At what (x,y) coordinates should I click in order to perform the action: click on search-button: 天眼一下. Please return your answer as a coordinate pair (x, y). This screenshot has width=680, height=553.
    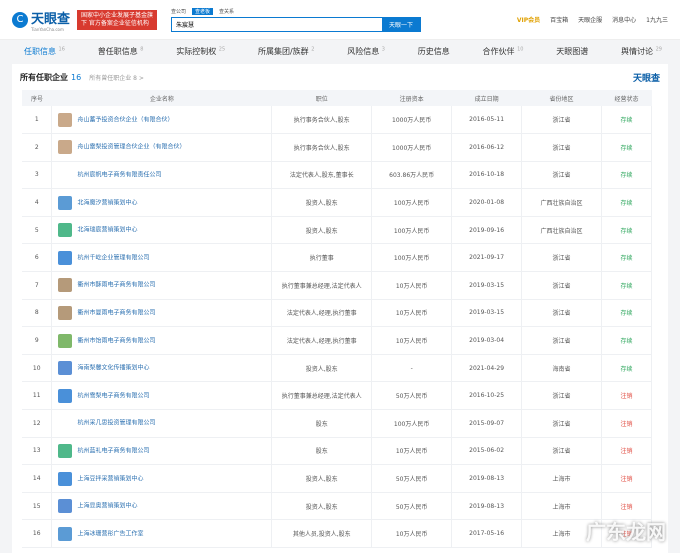
    Looking at the image, I should click on (401, 24).